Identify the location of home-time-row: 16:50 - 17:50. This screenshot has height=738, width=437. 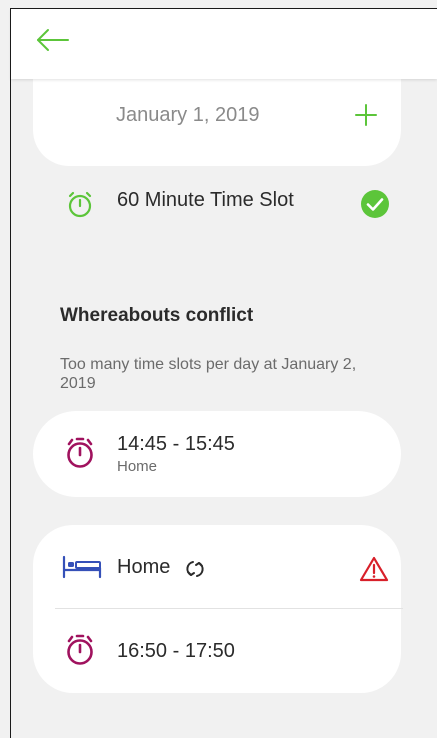
(217, 651).